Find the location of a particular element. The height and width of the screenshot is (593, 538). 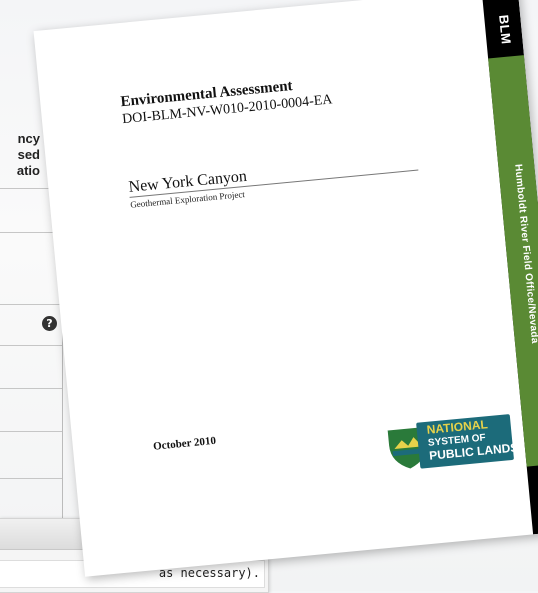

public-lands-logo: NATIONAL SYSTEM OF PUBLIC LANDS is located at coordinates (450, 444).